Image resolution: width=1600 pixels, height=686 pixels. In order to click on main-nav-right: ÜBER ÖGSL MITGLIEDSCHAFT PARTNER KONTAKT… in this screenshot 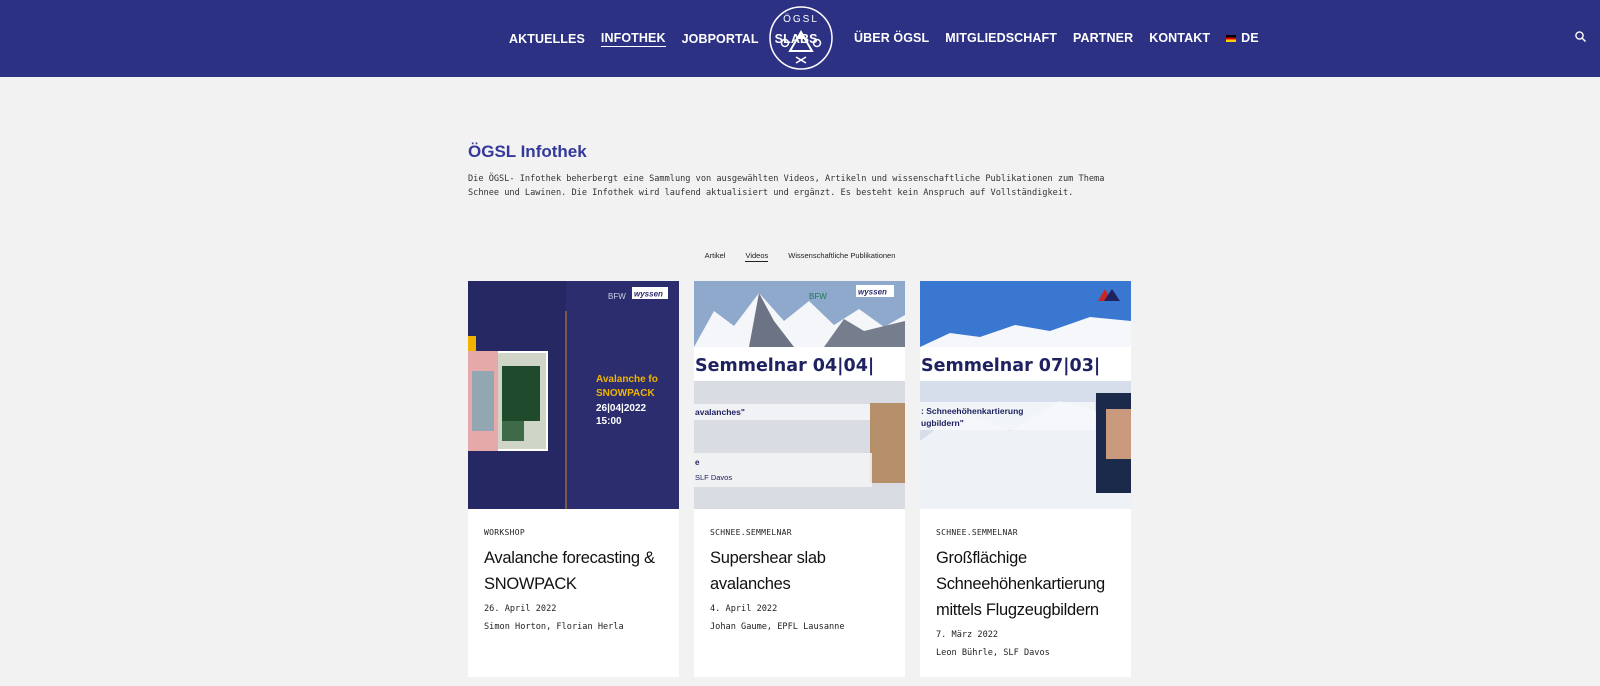, I will do `click(1064, 38)`.